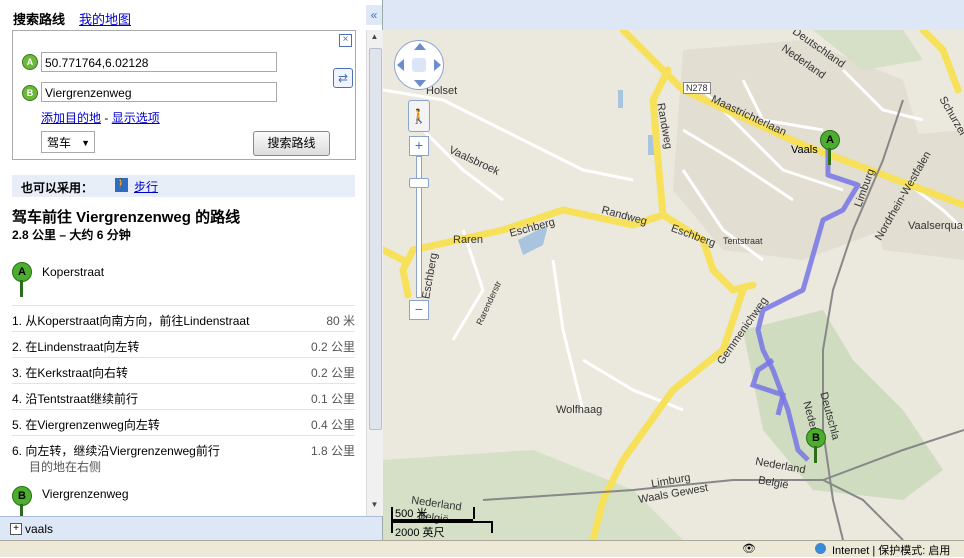 The image size is (964, 558). I want to click on route-step-note: 目的地在右侧, so click(65, 467).